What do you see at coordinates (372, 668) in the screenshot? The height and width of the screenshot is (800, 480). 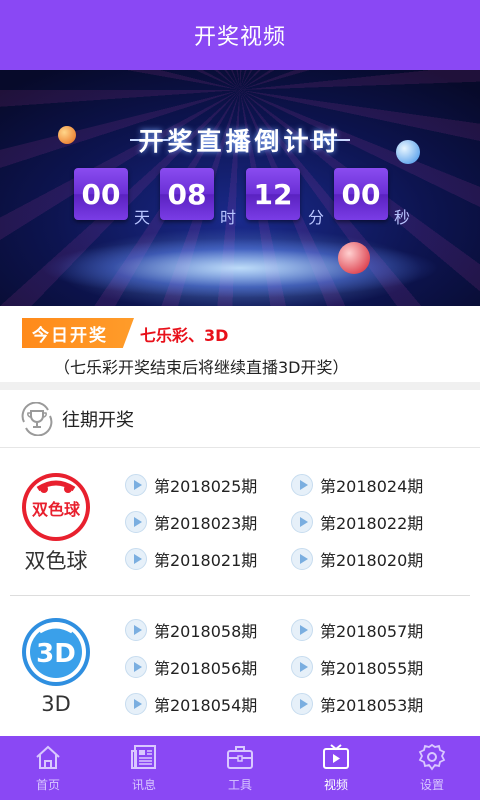 I see `period-label: 第2018055期` at bounding box center [372, 668].